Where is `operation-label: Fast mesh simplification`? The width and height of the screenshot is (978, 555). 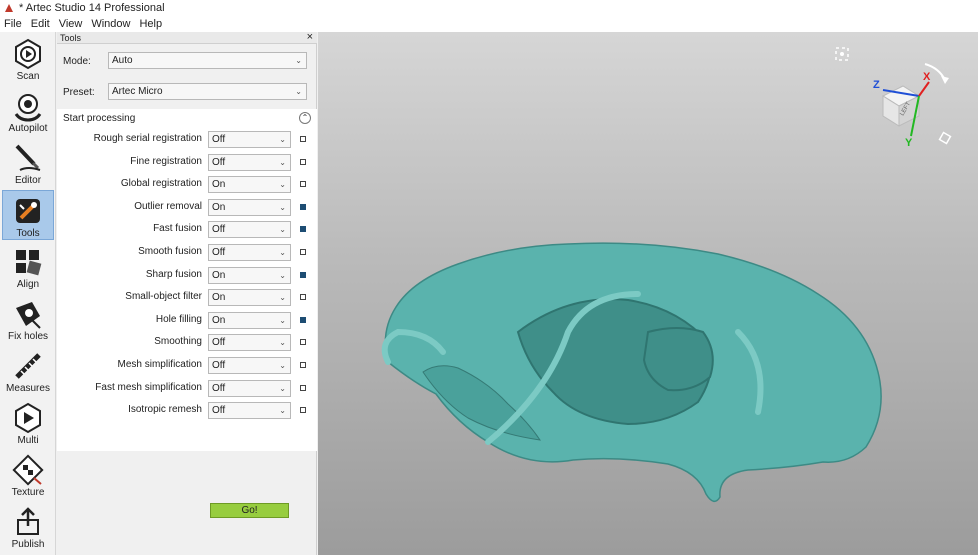
operation-label: Fast mesh simplification is located at coordinates (148, 387).